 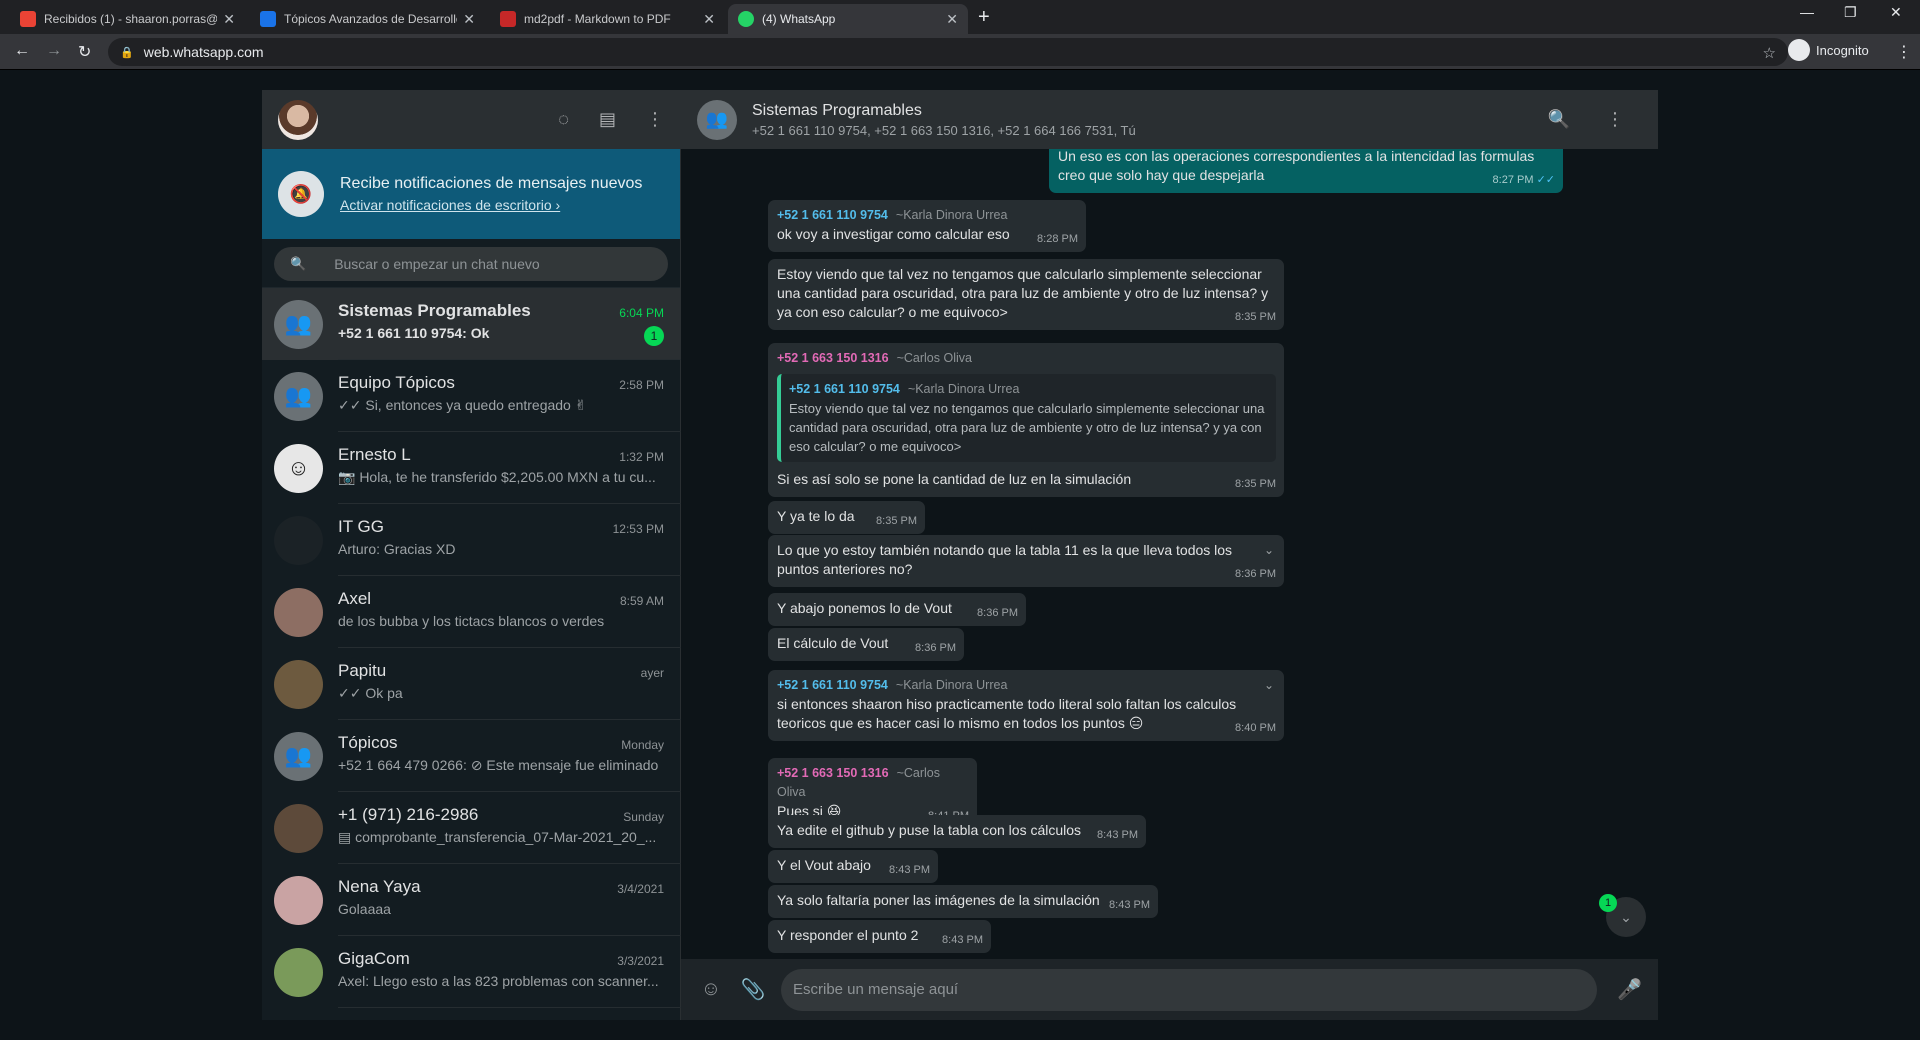 What do you see at coordinates (1842, 50) in the screenshot?
I see `incognito-label: Incognito` at bounding box center [1842, 50].